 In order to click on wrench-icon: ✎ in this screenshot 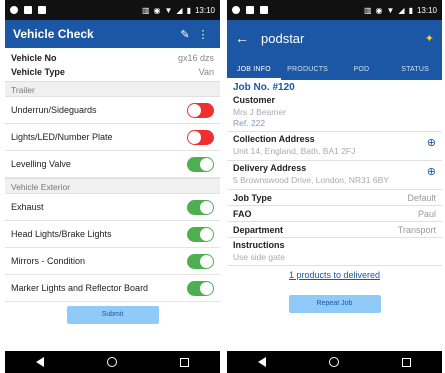, I will do `click(185, 34)`.